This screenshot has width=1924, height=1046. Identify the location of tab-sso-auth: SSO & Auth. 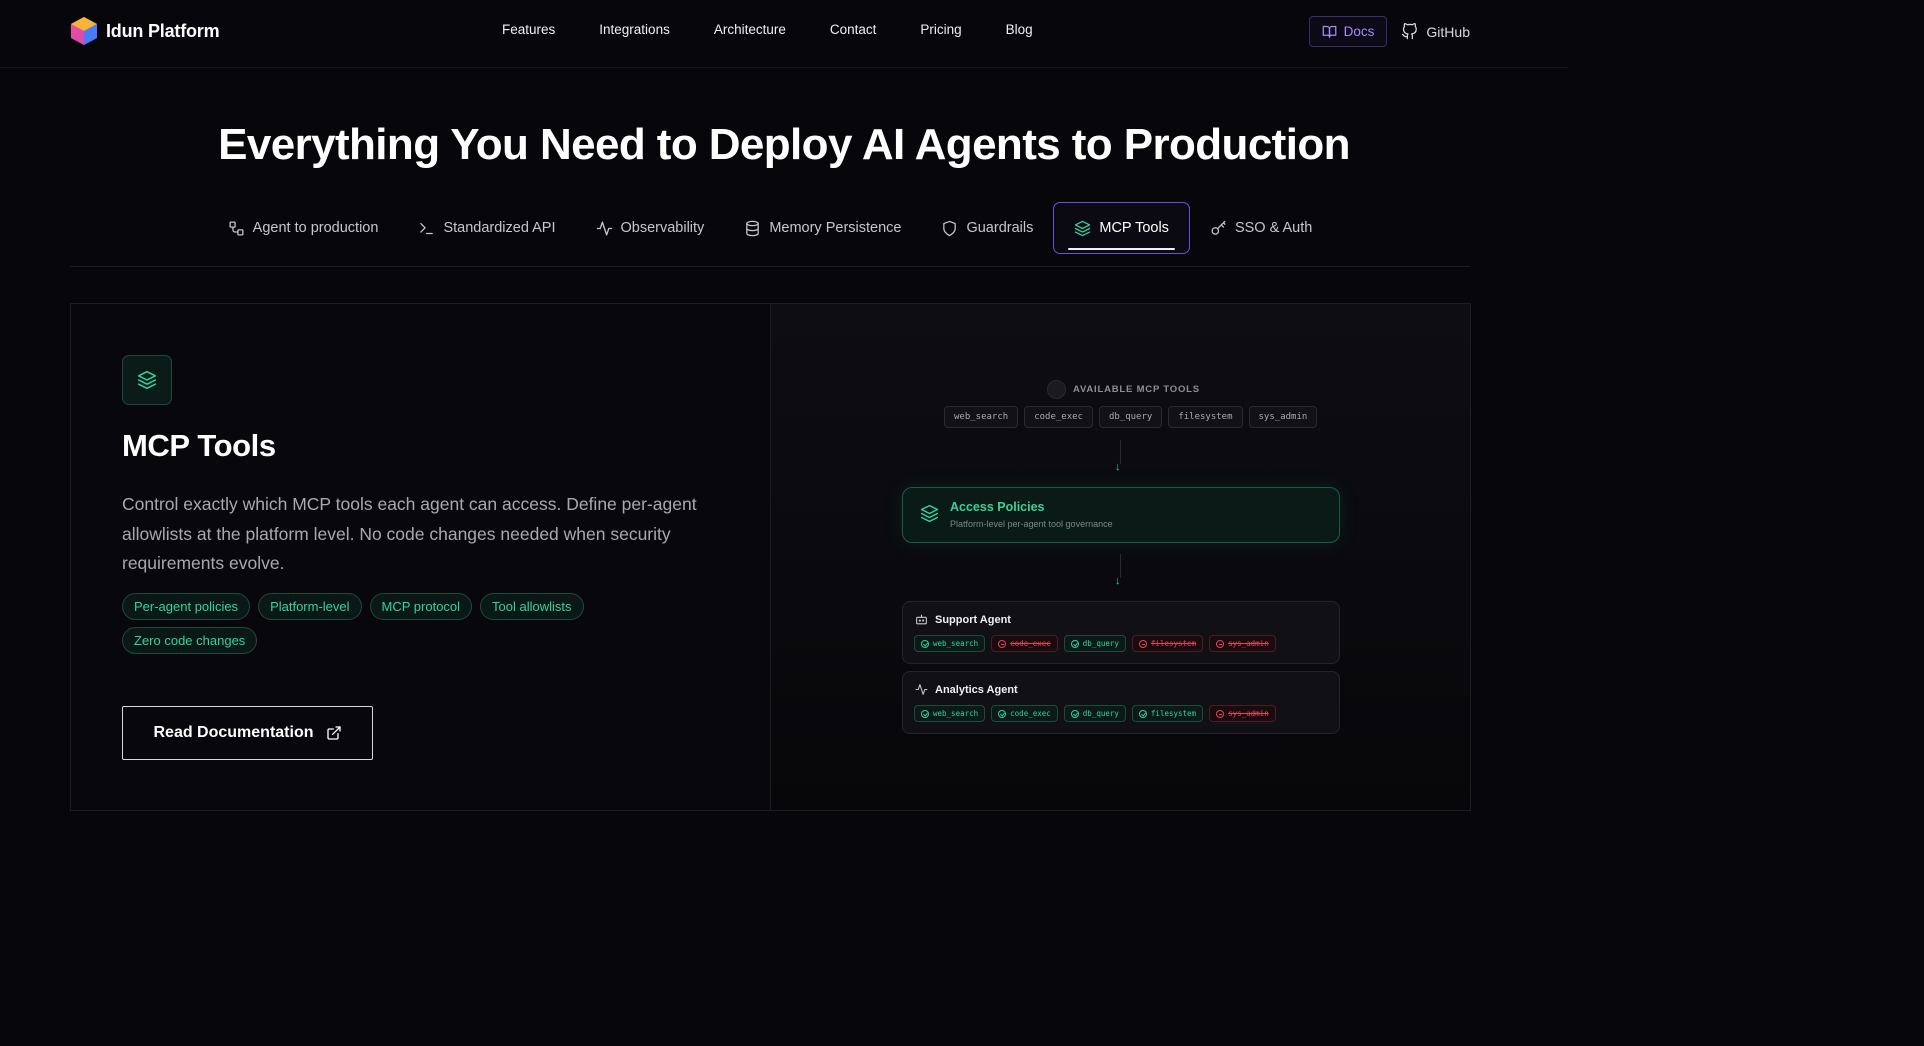
(1261, 228).